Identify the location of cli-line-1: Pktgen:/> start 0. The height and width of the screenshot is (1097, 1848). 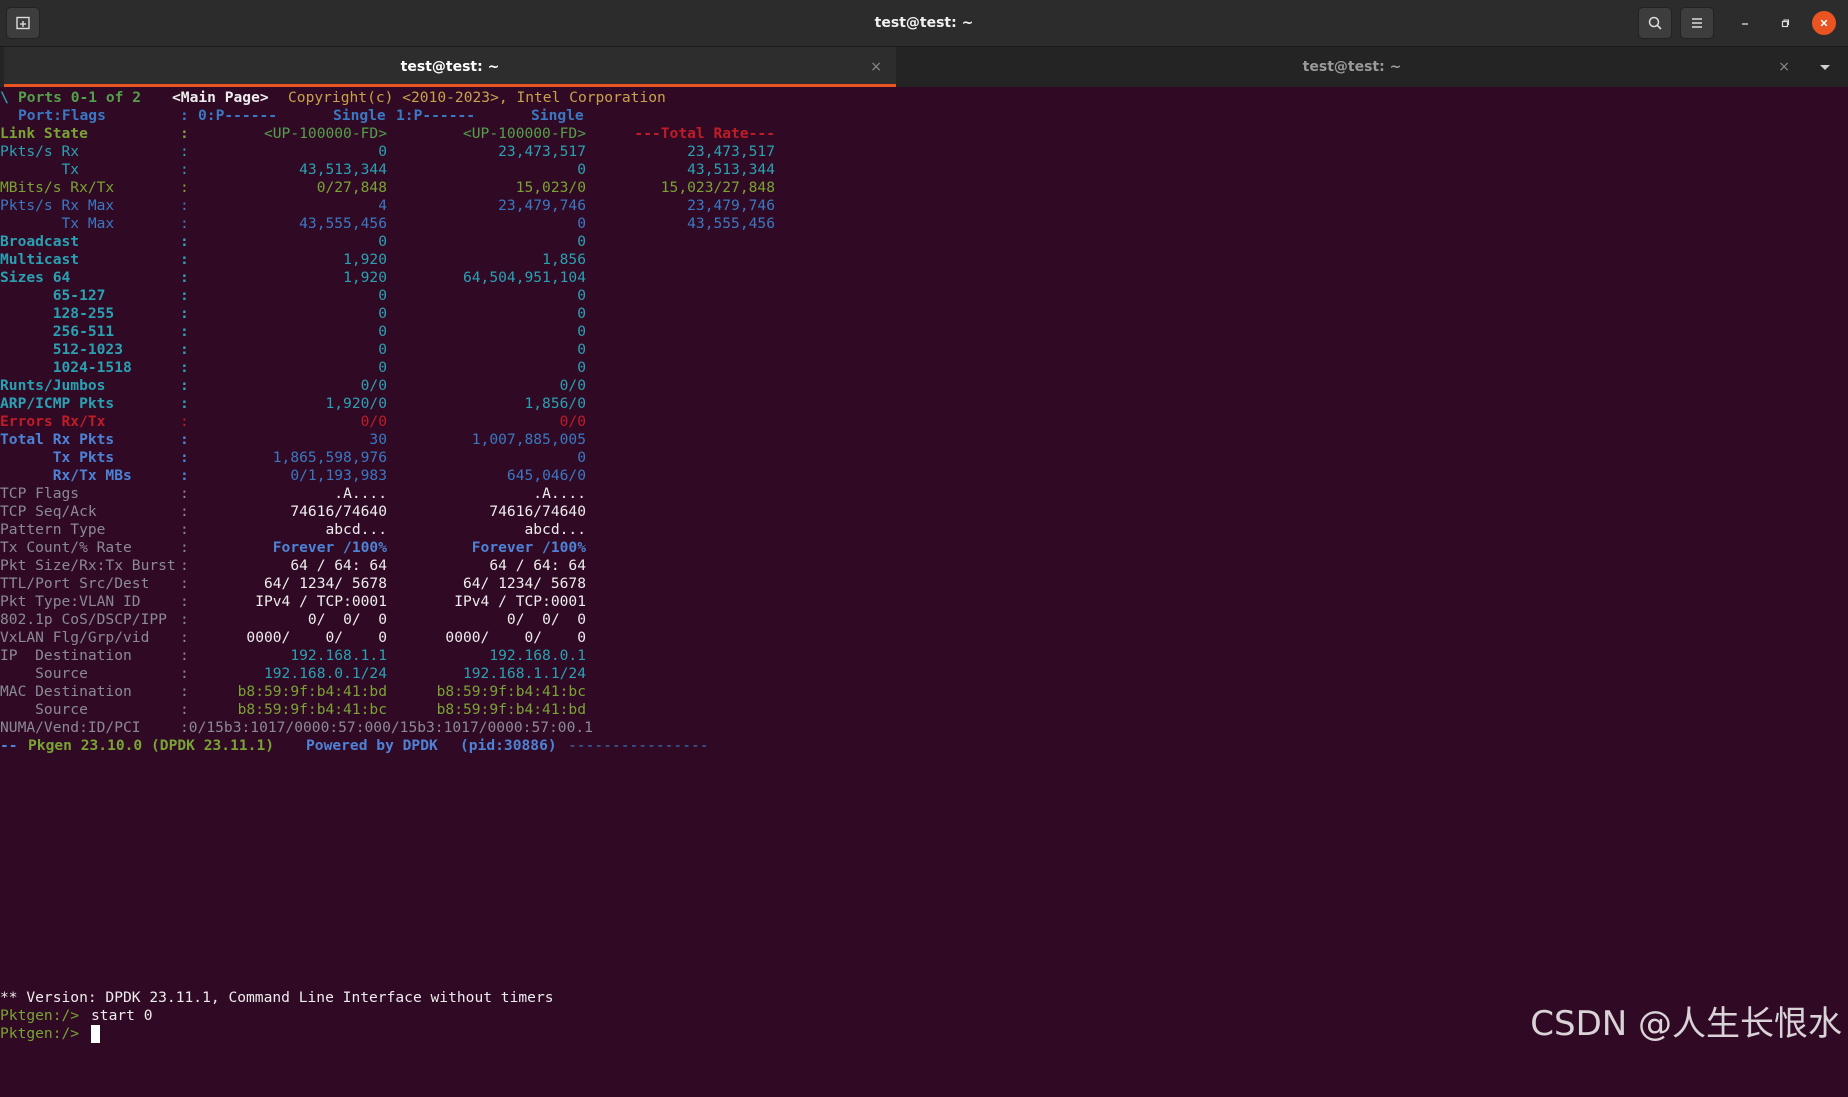
(76, 1016).